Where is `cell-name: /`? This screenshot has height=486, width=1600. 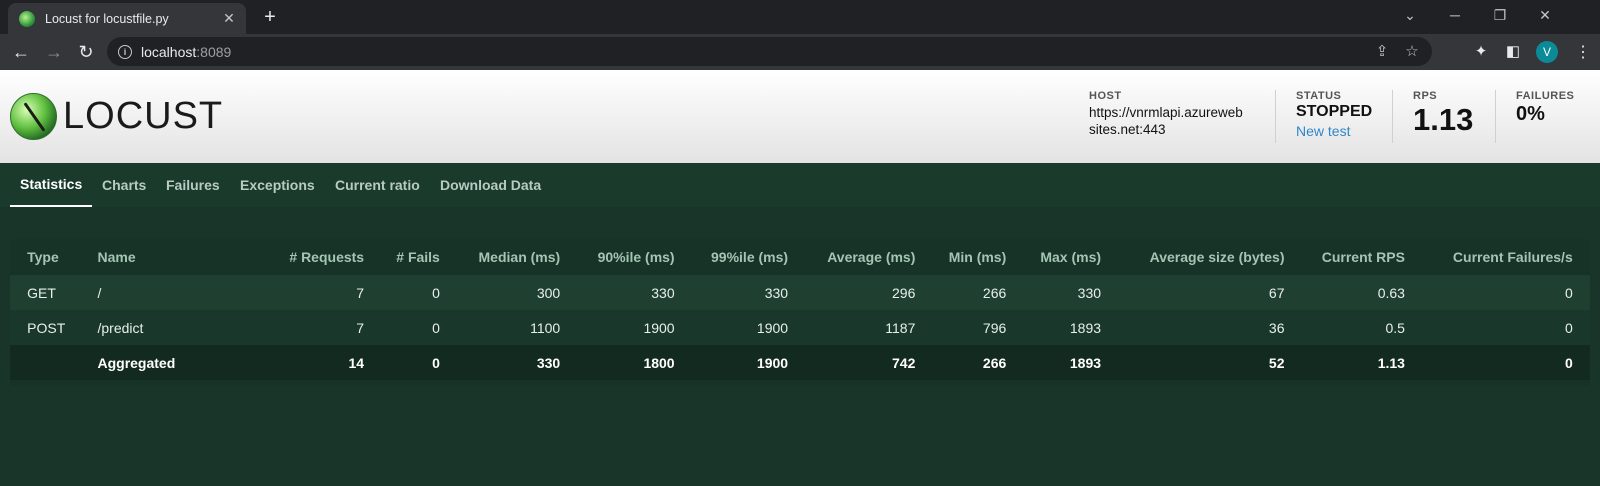 cell-name: / is located at coordinates (170, 292).